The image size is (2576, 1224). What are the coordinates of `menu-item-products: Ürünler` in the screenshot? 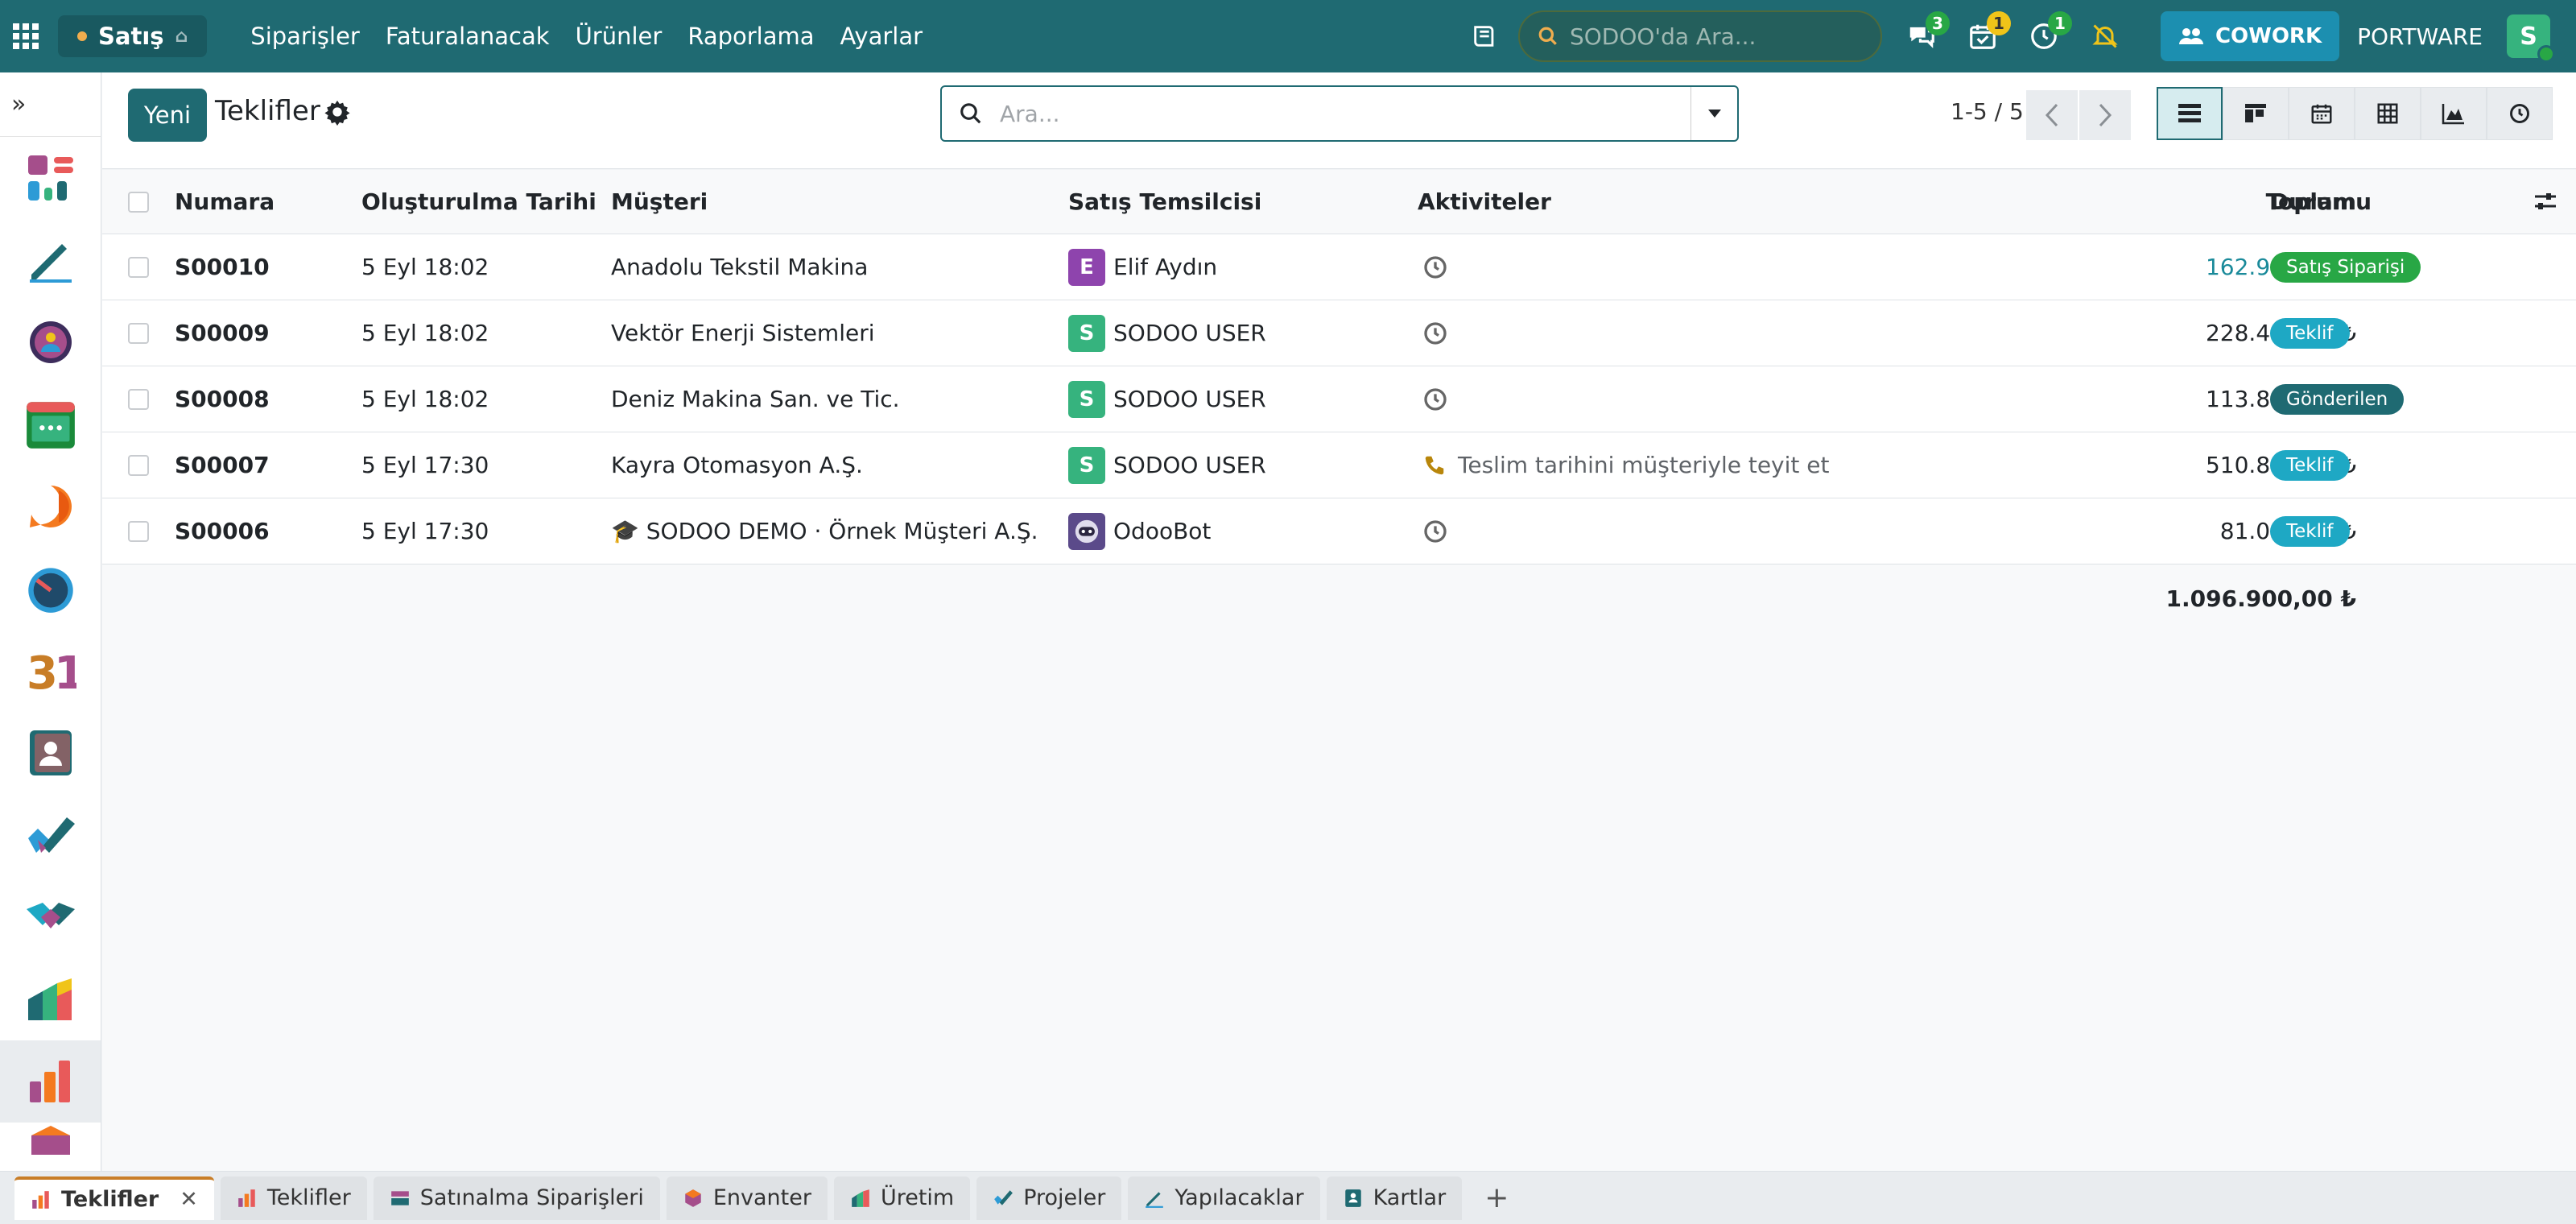 It's located at (619, 36).